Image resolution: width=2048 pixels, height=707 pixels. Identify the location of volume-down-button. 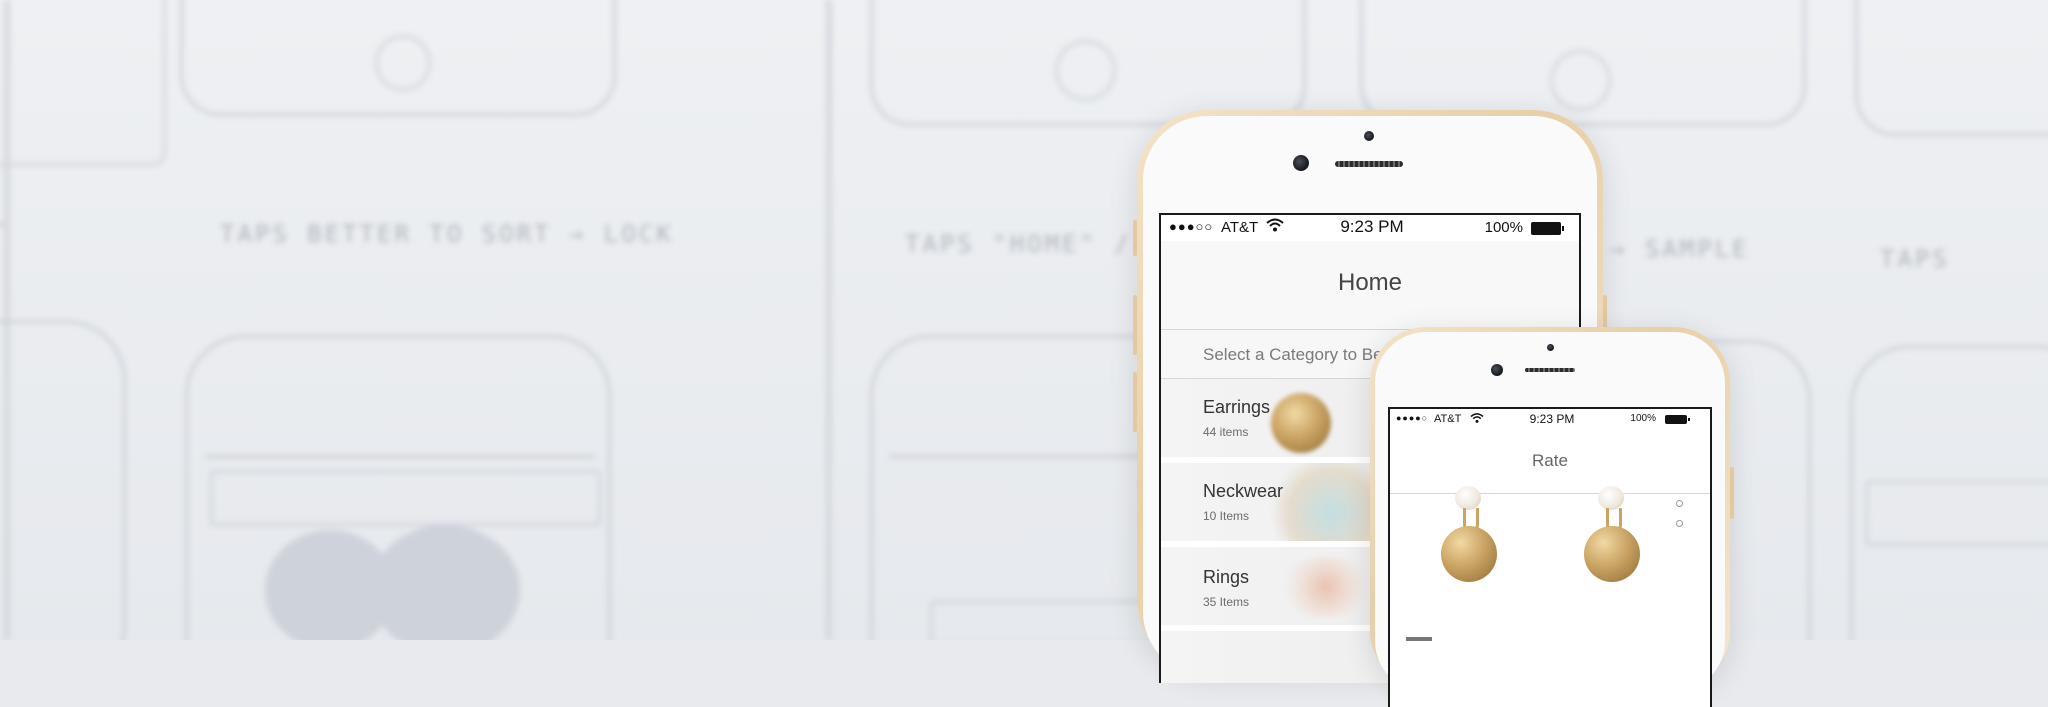
(1135, 402).